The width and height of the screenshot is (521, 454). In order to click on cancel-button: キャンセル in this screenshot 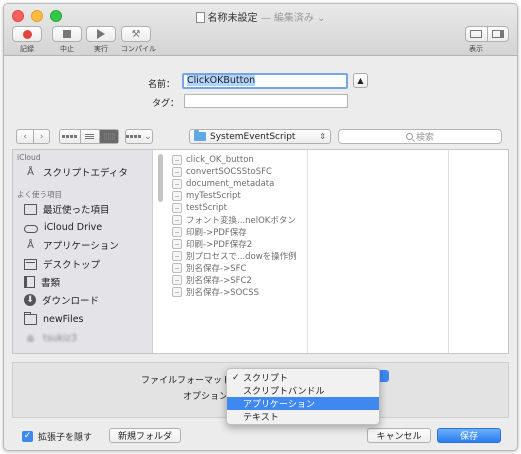, I will do `click(399, 435)`.